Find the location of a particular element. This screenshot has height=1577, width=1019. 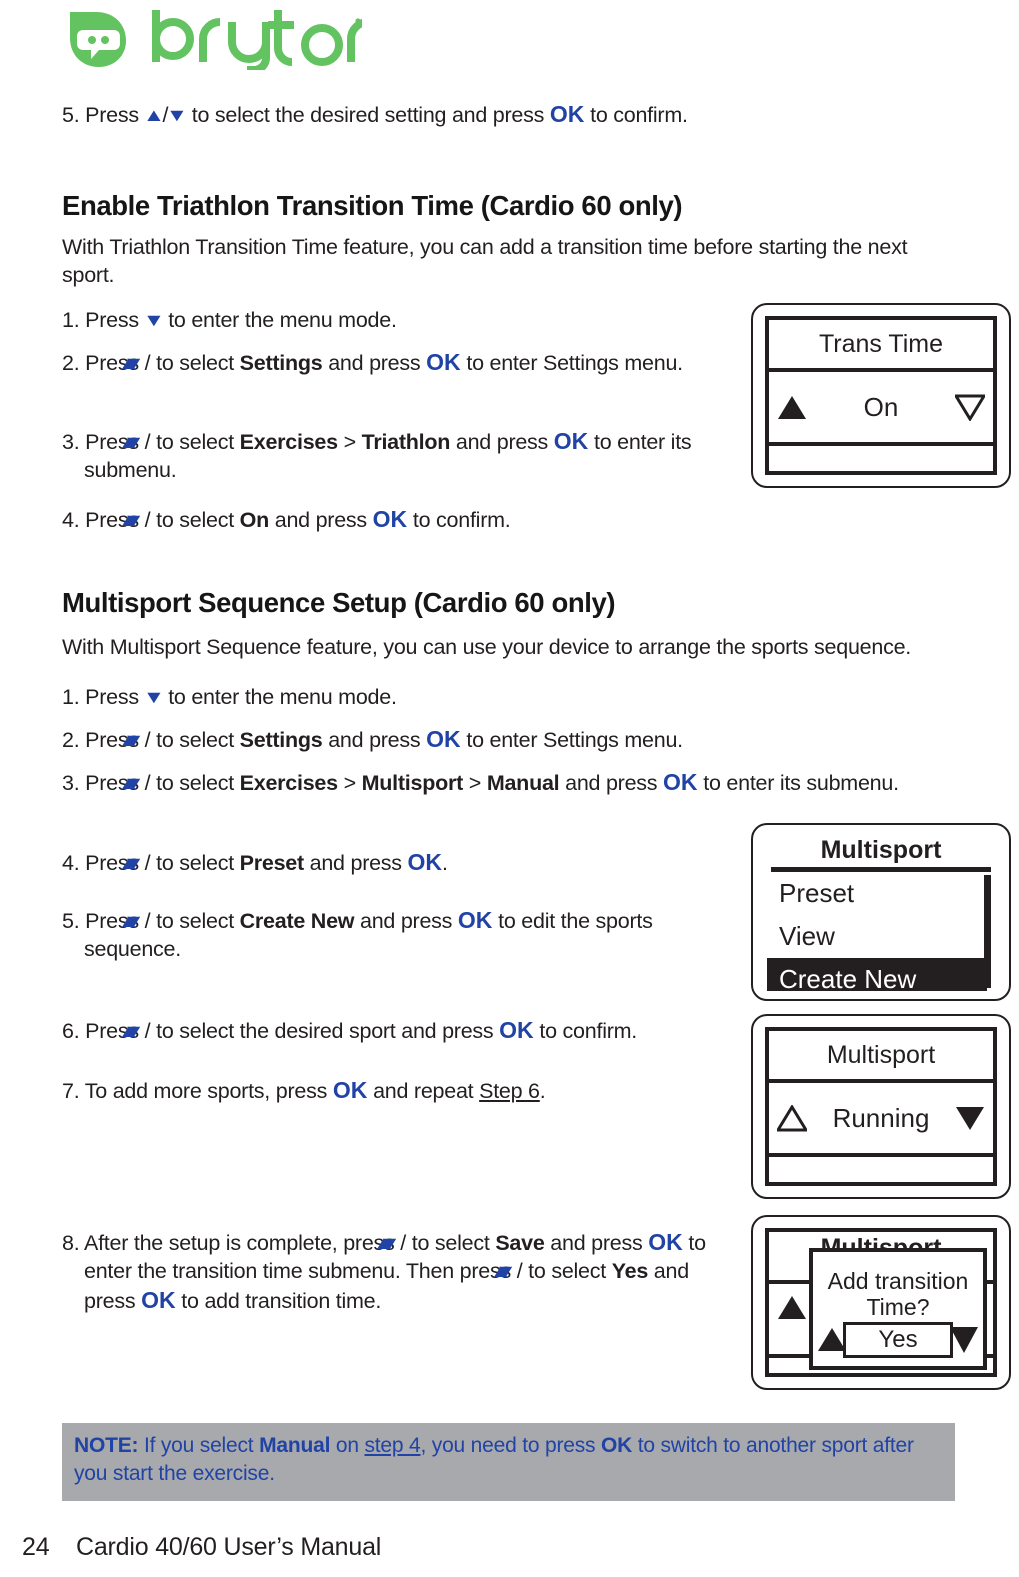

list-item-preset: Preset is located at coordinates (881, 893).